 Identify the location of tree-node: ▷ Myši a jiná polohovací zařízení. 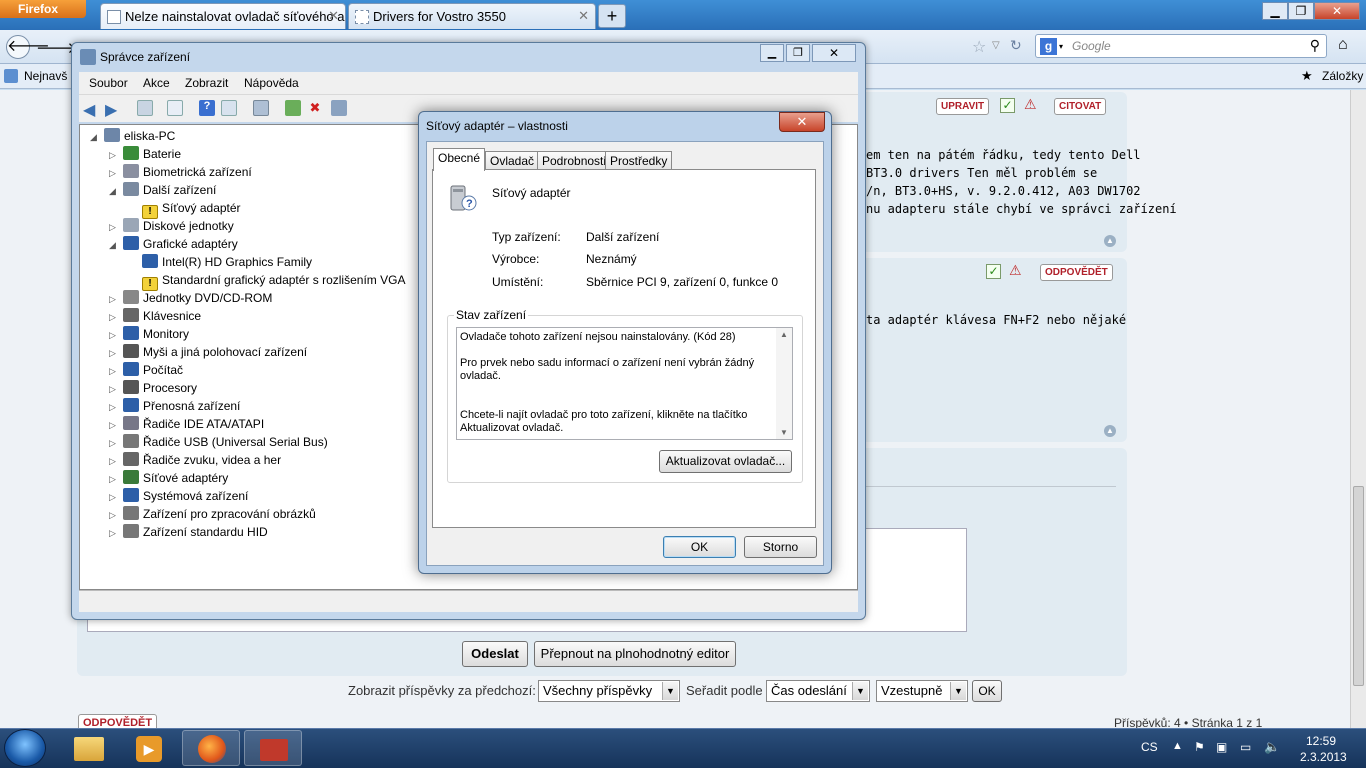
(208, 353).